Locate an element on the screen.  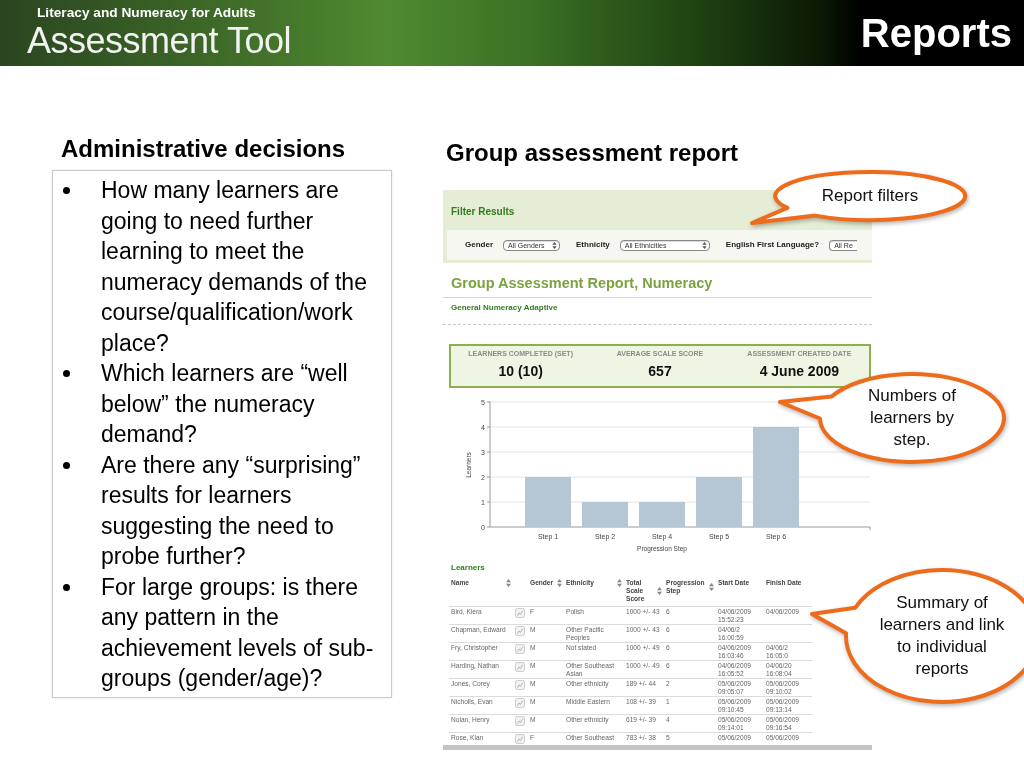
section-heading: Administrative decisions is located at coordinates (204, 149).